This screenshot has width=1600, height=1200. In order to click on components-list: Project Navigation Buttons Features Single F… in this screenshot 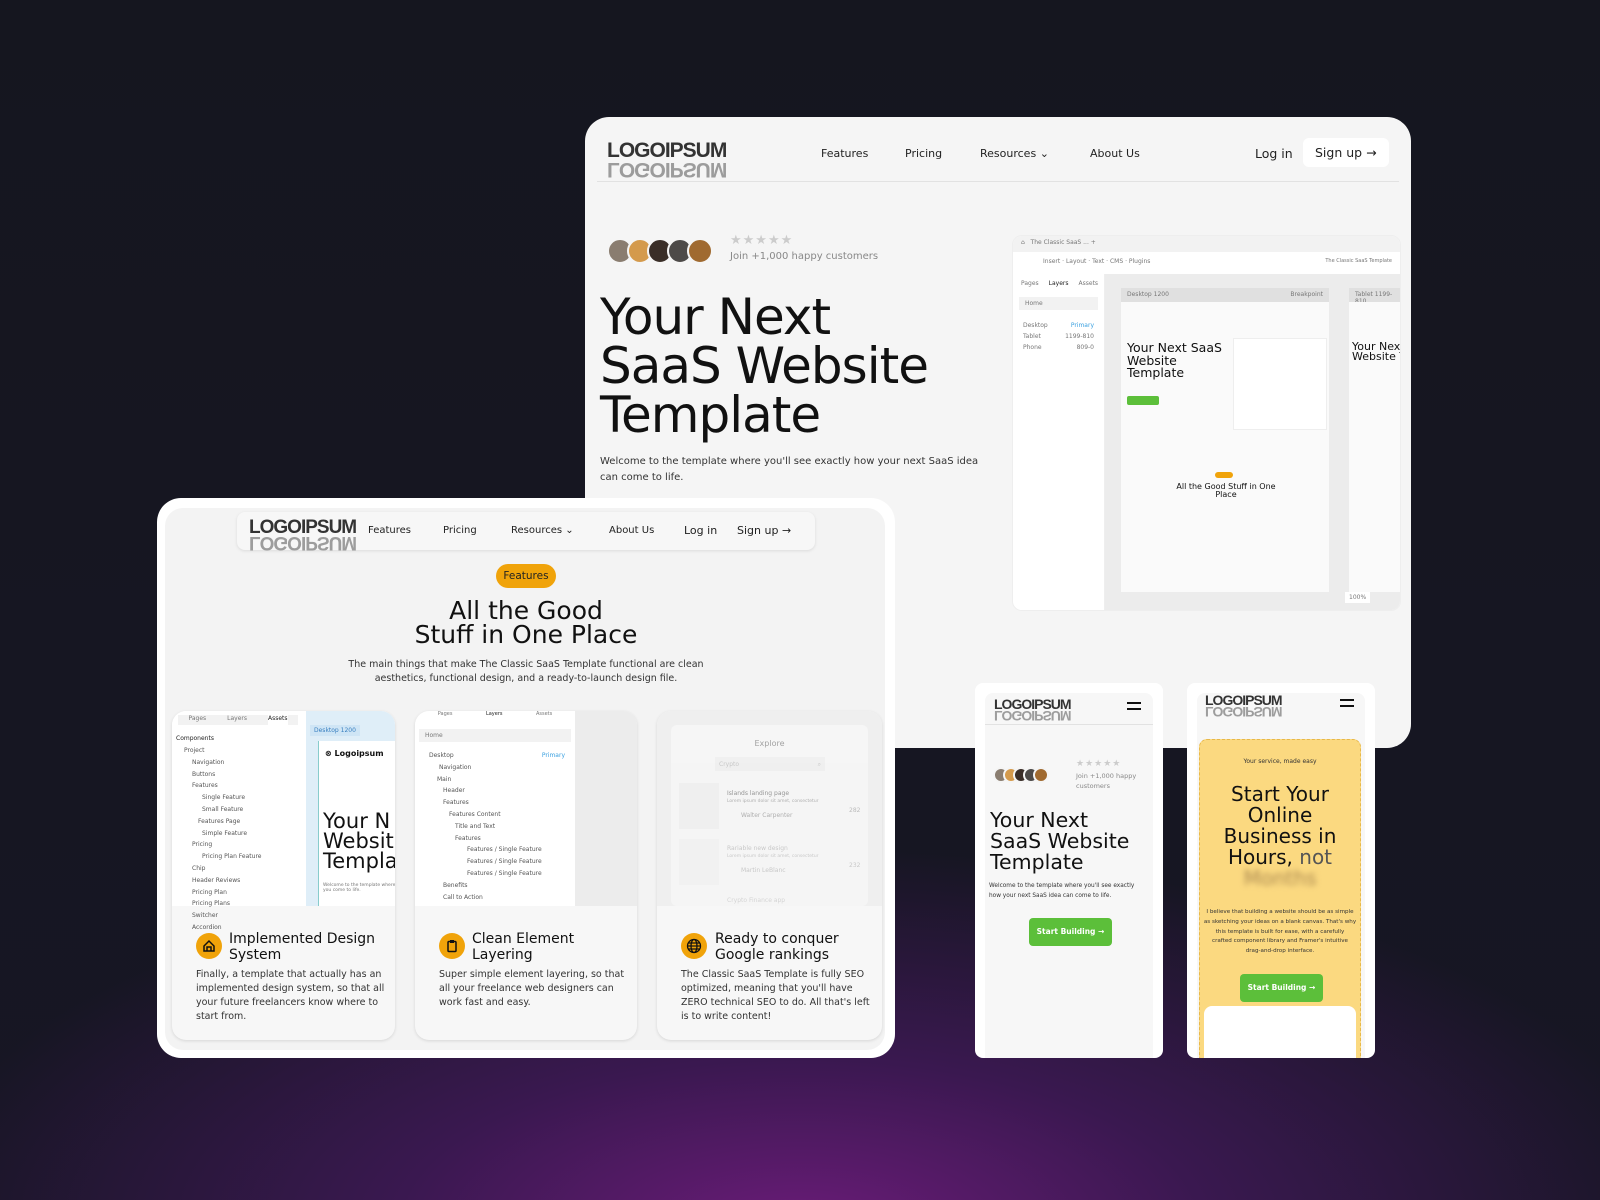, I will do `click(223, 839)`.